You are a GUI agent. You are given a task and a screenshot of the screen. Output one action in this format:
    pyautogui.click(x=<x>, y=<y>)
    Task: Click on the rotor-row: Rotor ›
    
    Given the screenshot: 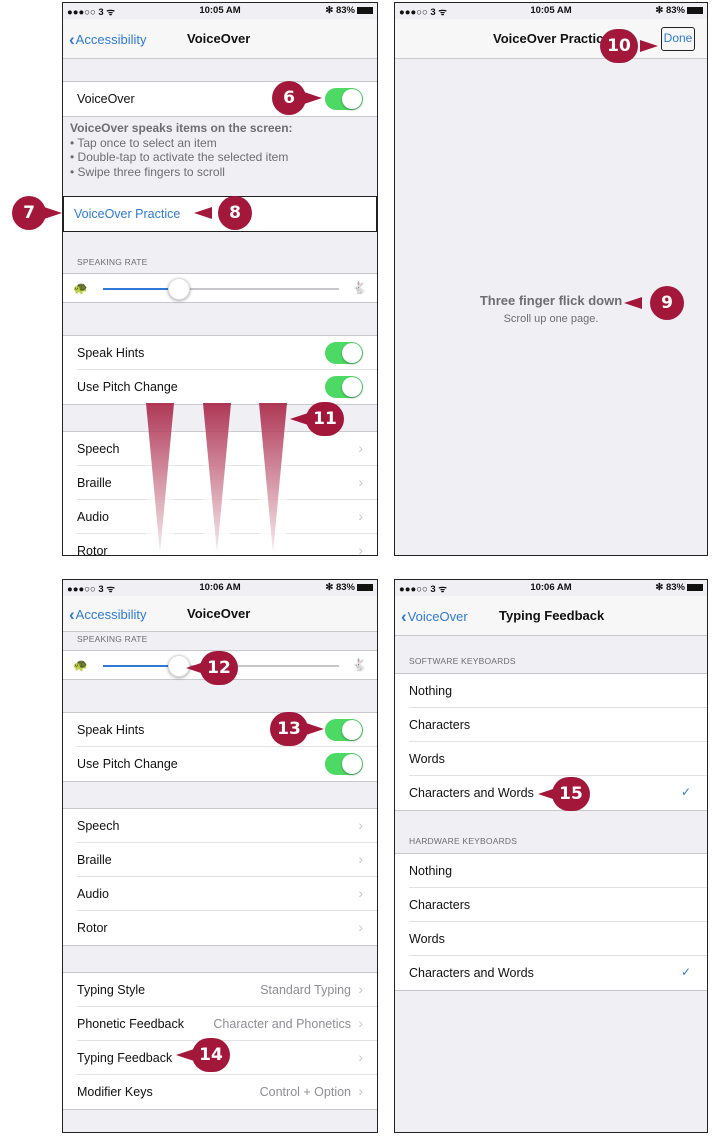 What is the action you would take?
    pyautogui.click(x=227, y=928)
    